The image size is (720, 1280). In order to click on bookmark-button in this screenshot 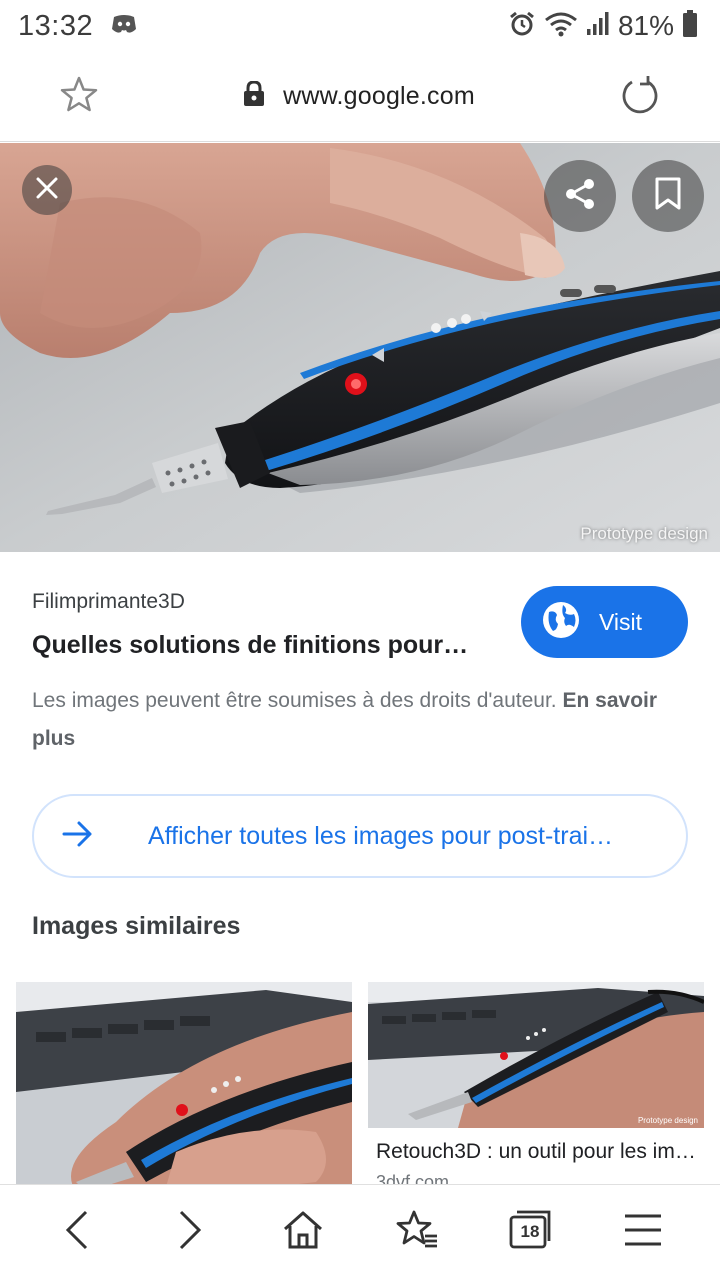, I will do `click(668, 196)`.